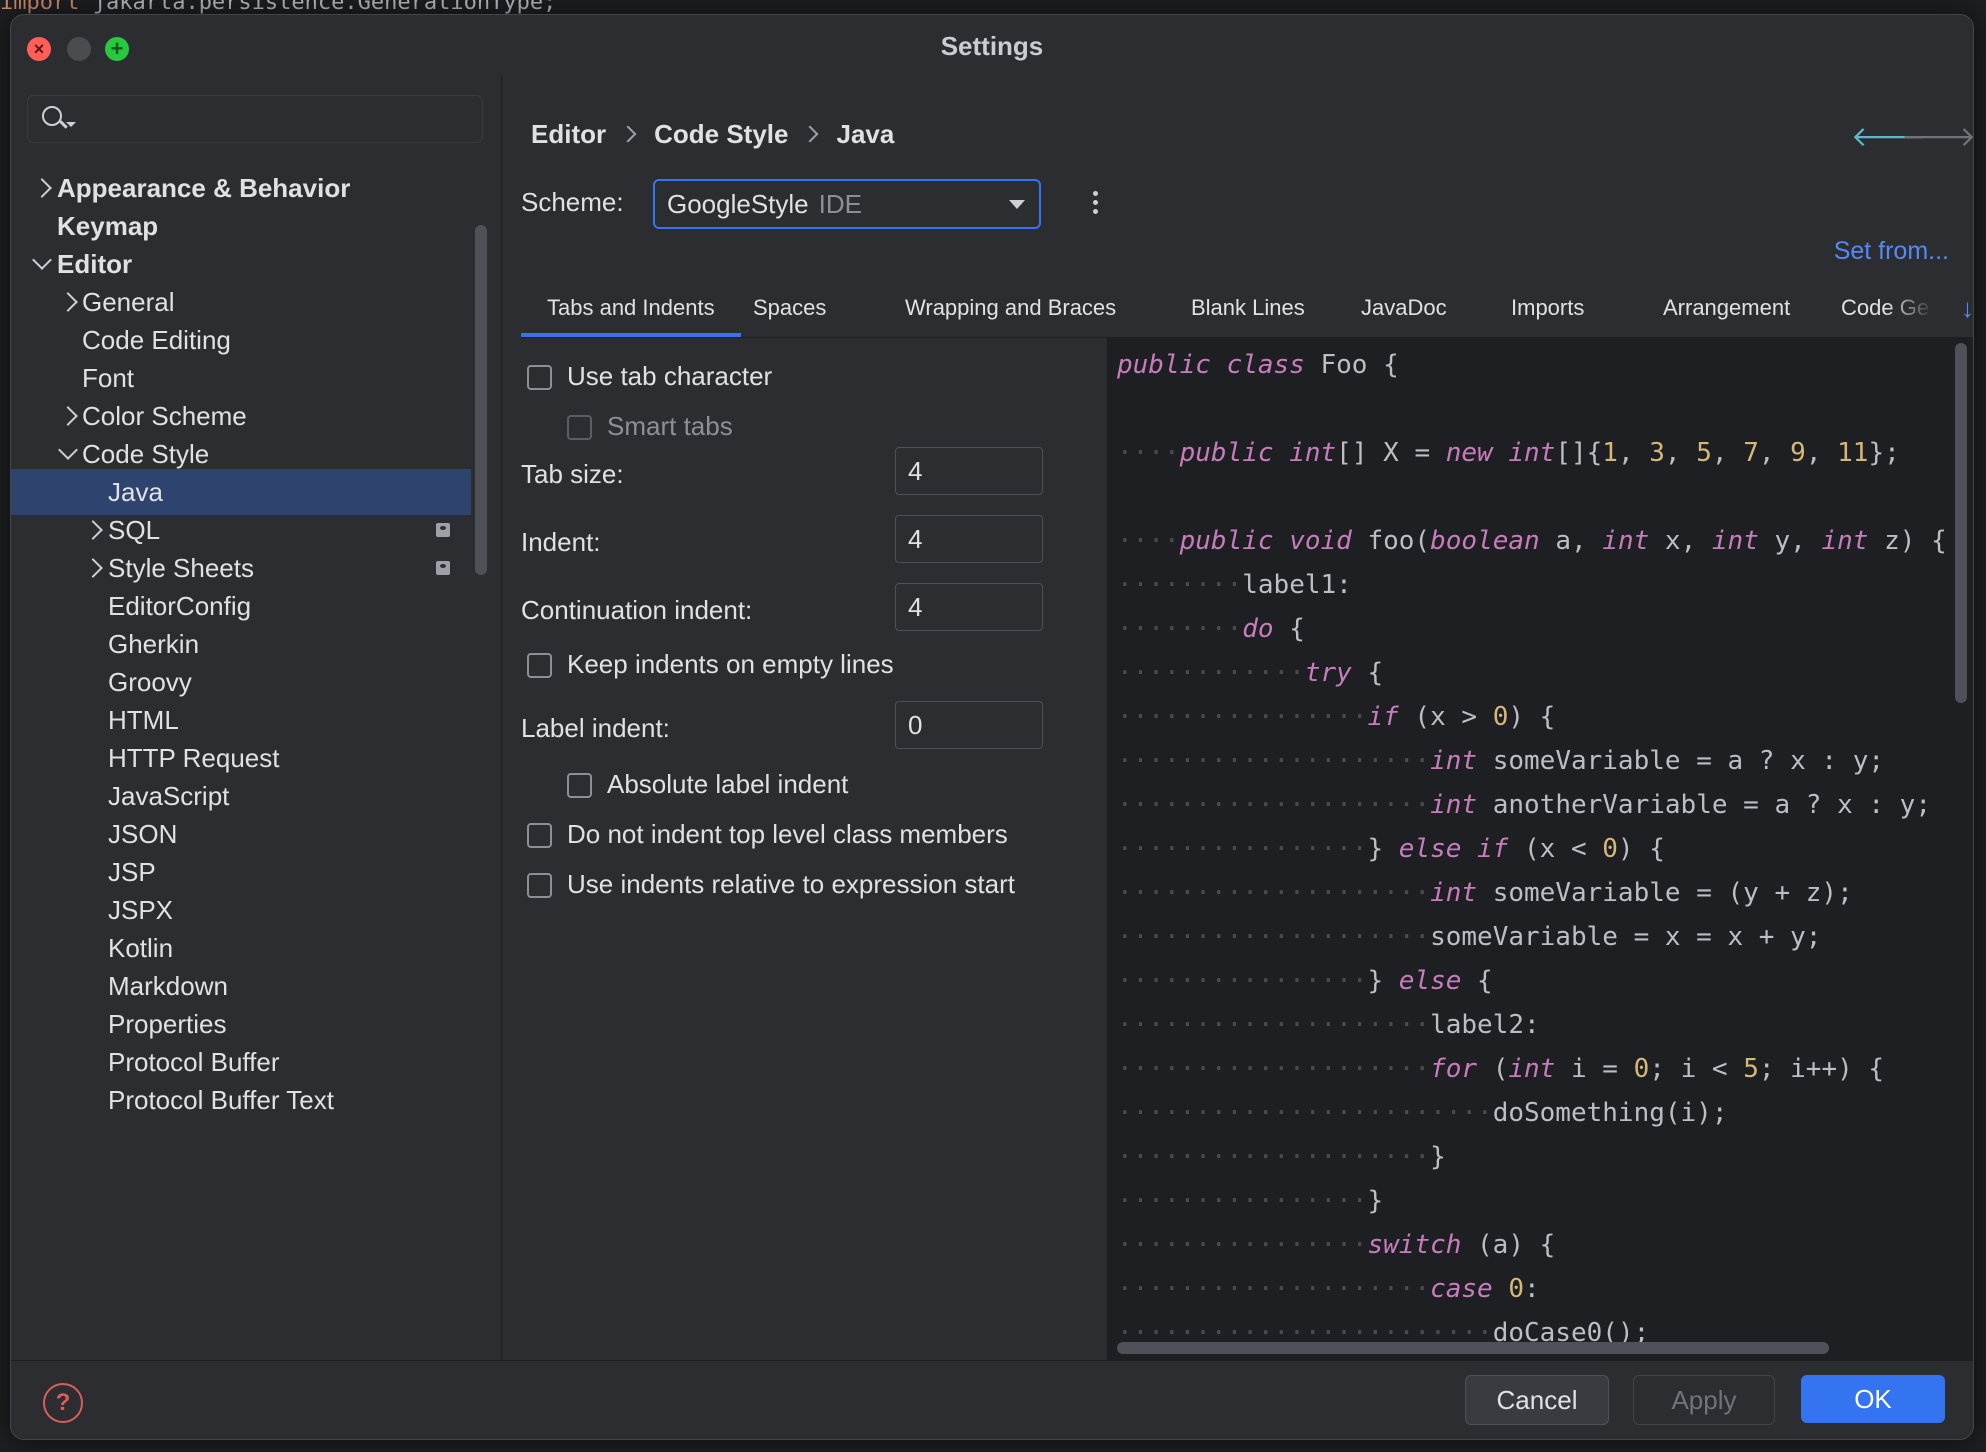 The height and width of the screenshot is (1452, 1986). What do you see at coordinates (840, 204) in the screenshot?
I see `scheme-scope: IDE` at bounding box center [840, 204].